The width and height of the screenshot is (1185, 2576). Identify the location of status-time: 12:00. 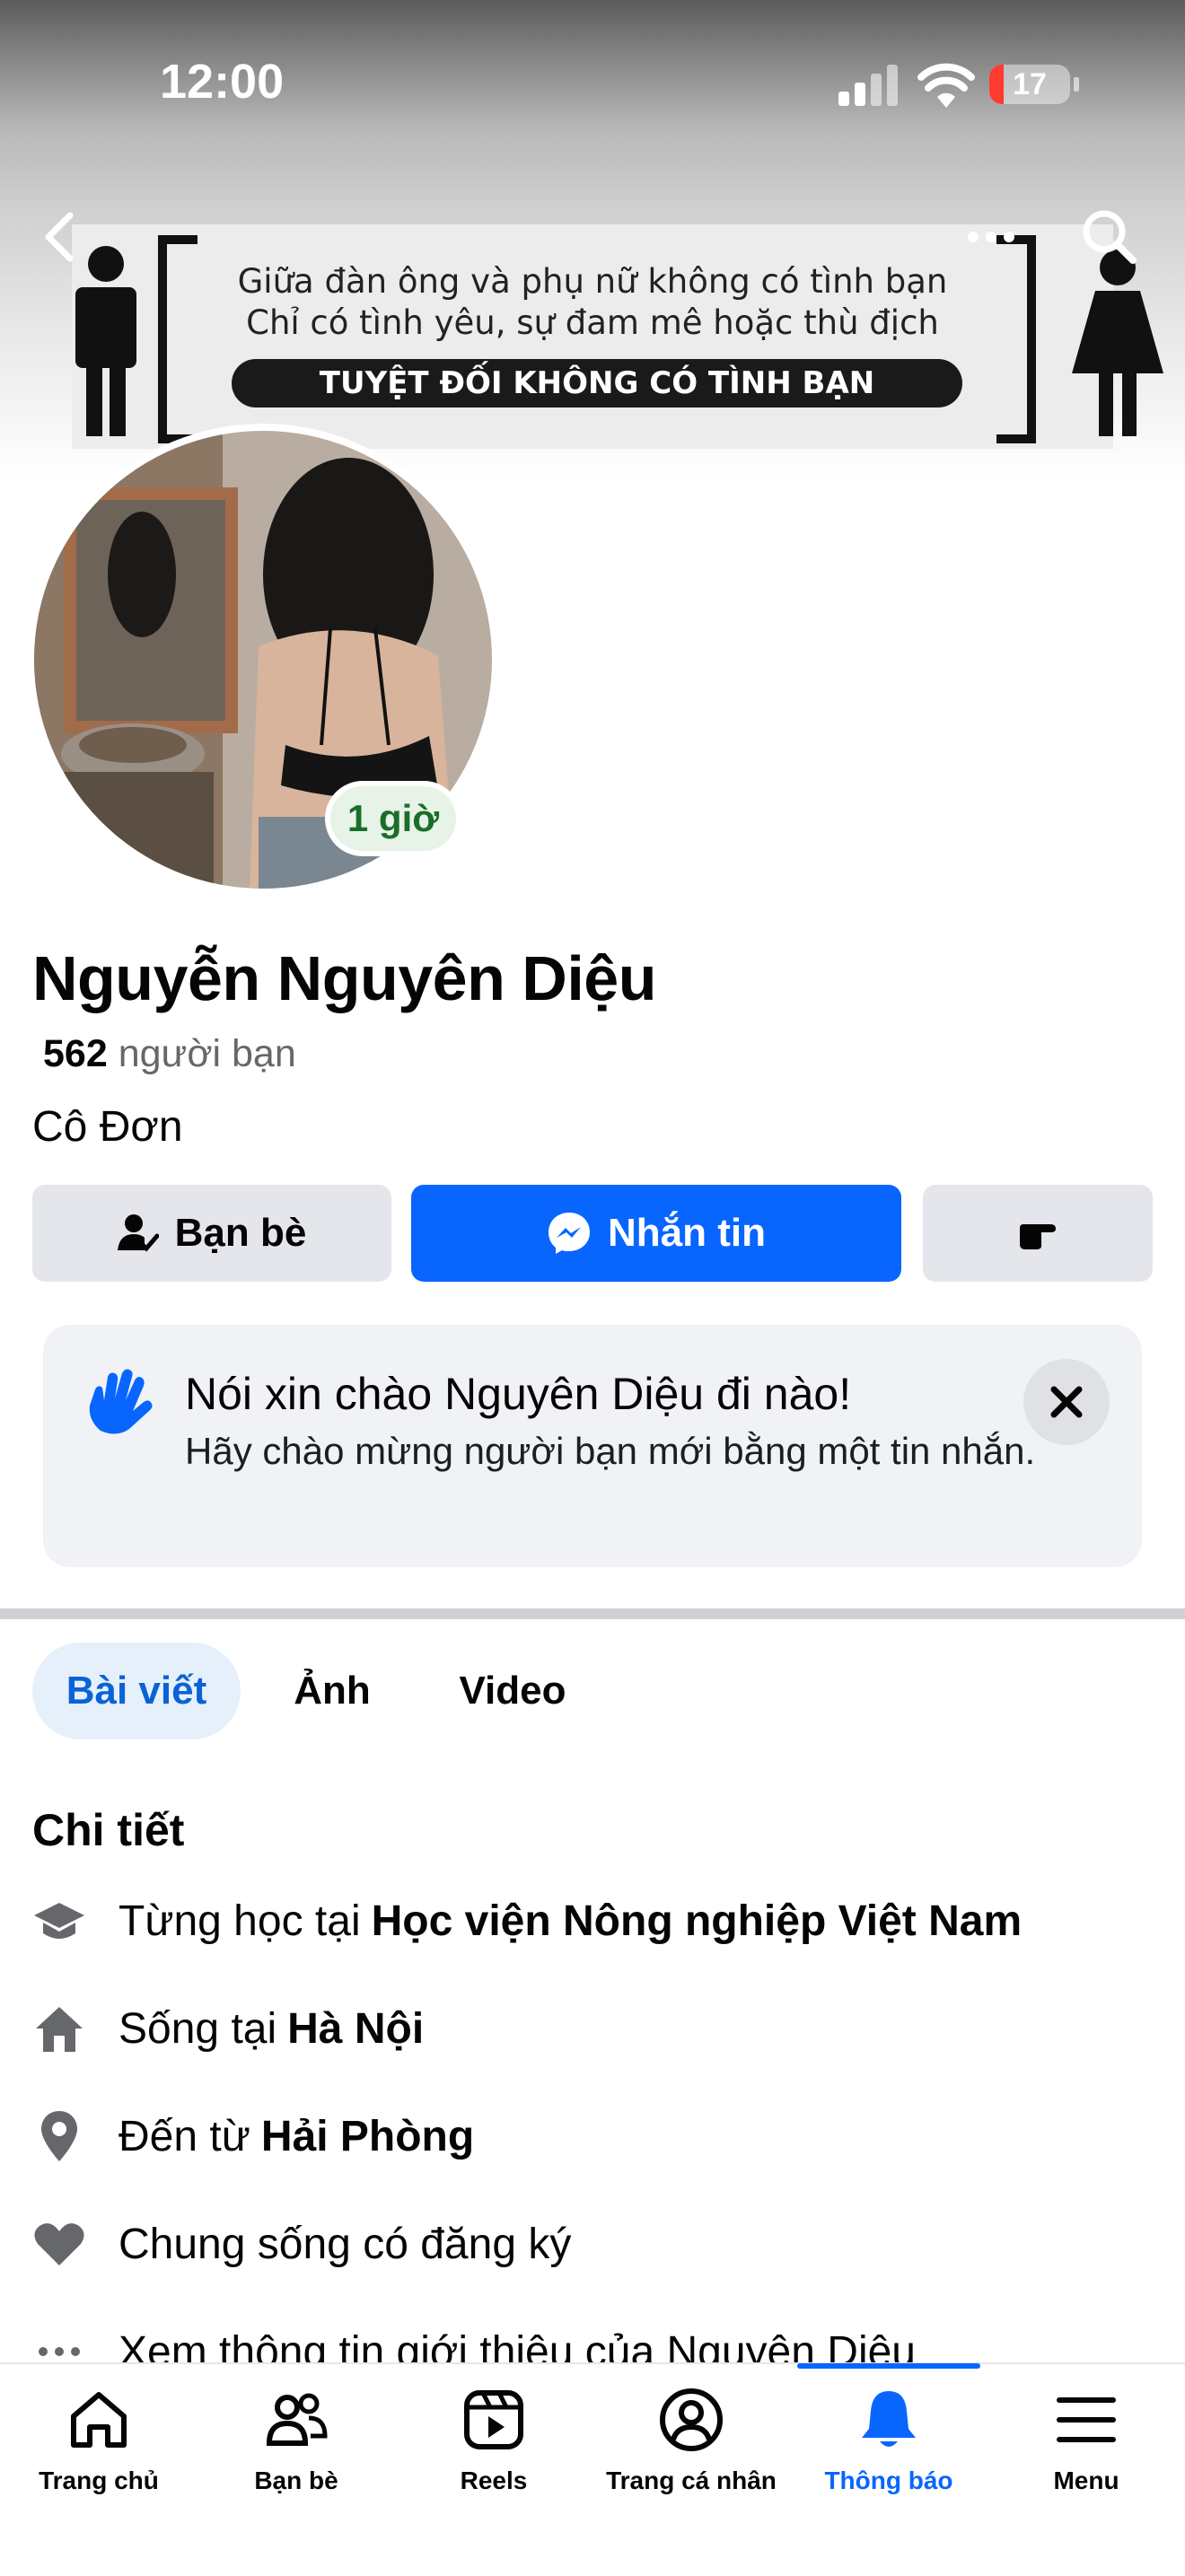
(222, 82).